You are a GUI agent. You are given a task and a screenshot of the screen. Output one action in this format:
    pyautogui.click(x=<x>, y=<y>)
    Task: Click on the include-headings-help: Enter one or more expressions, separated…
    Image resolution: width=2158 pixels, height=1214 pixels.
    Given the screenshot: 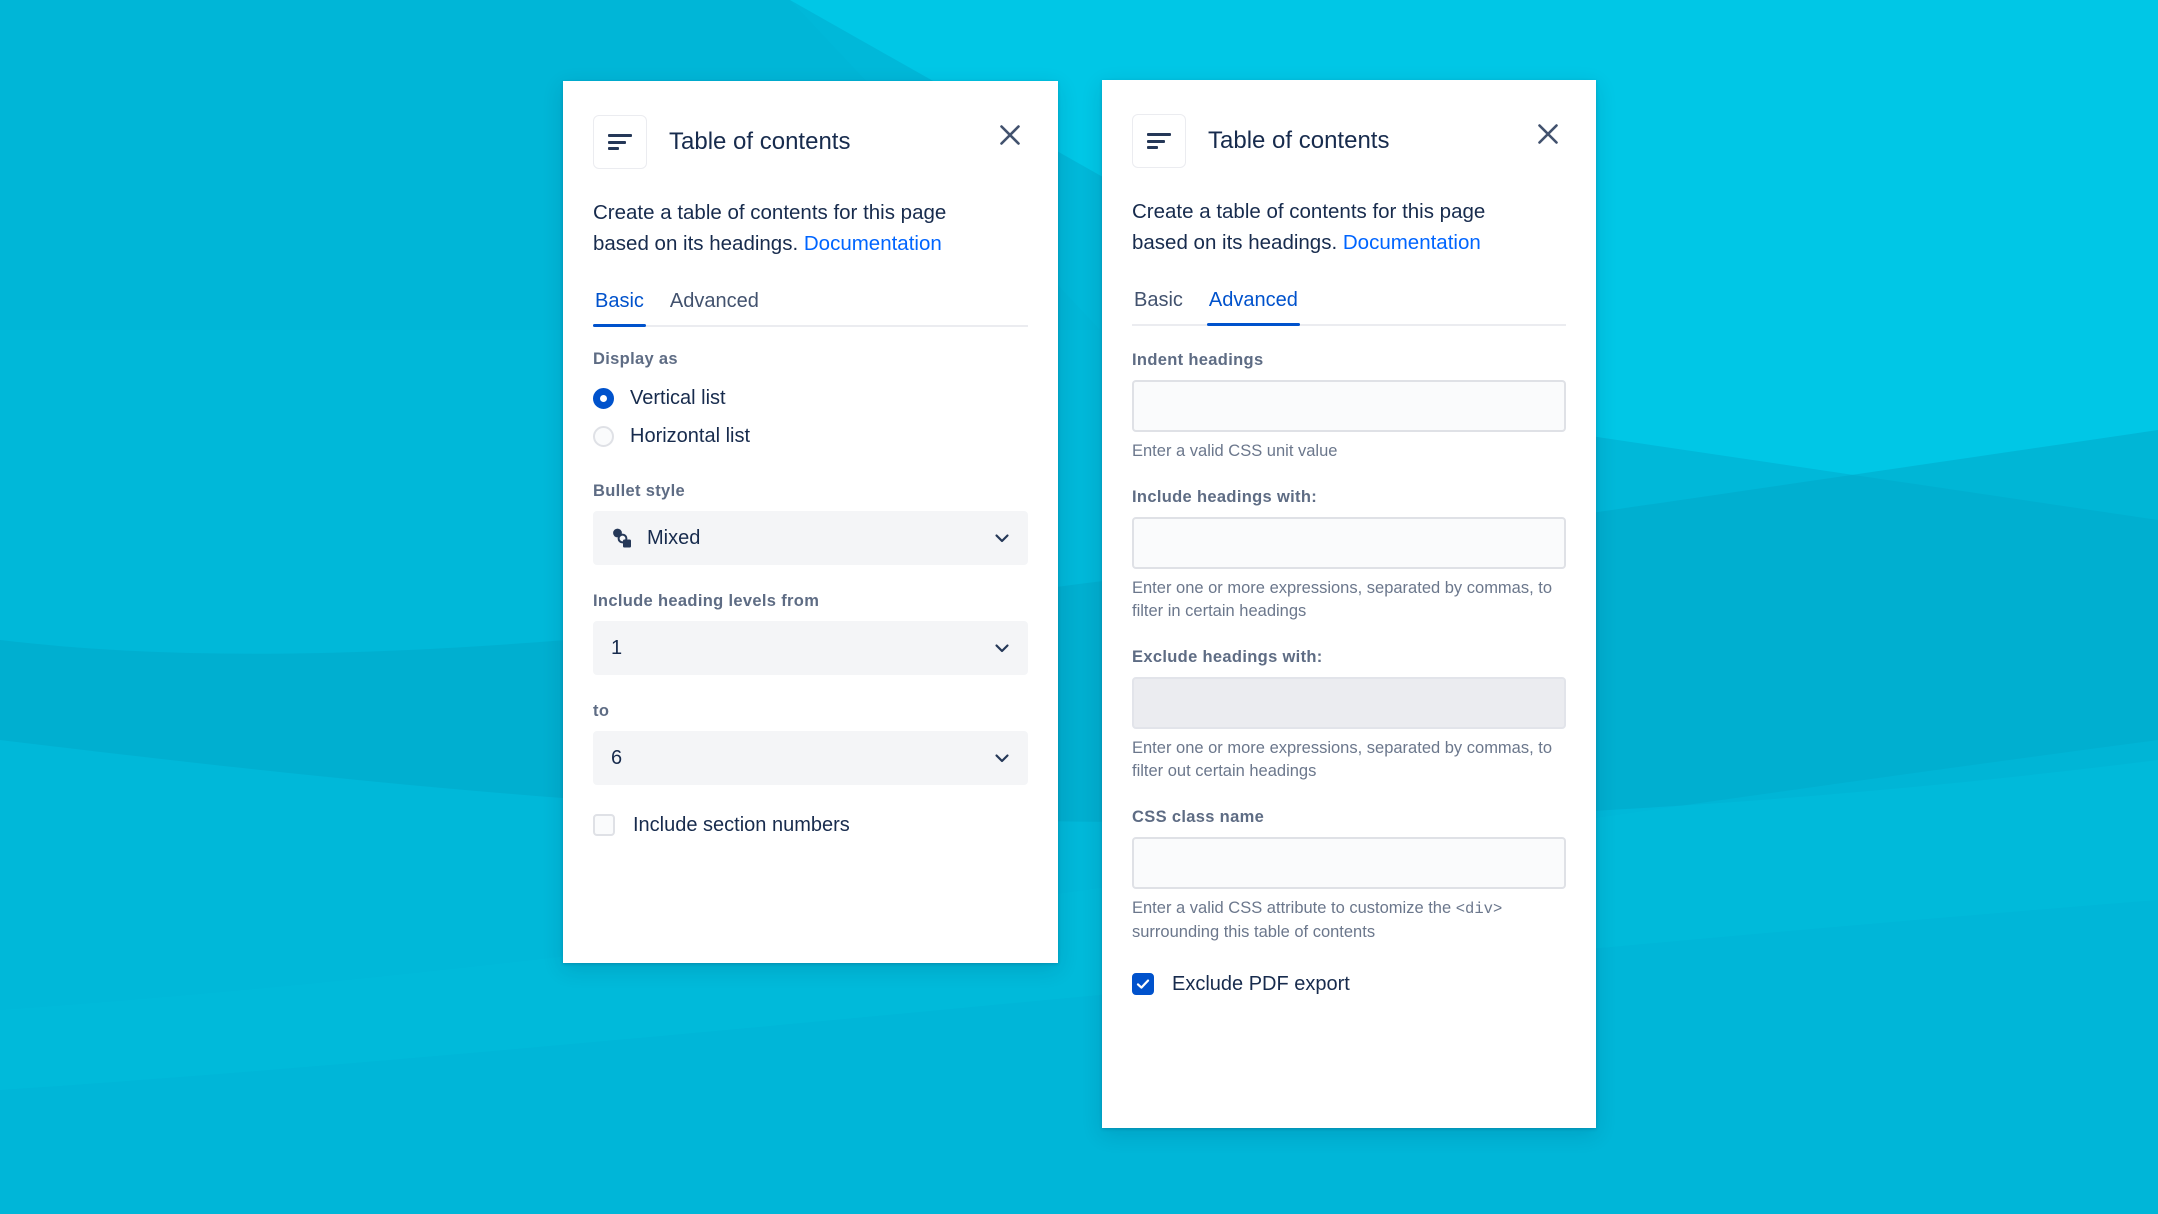 What is the action you would take?
    pyautogui.click(x=1342, y=599)
    